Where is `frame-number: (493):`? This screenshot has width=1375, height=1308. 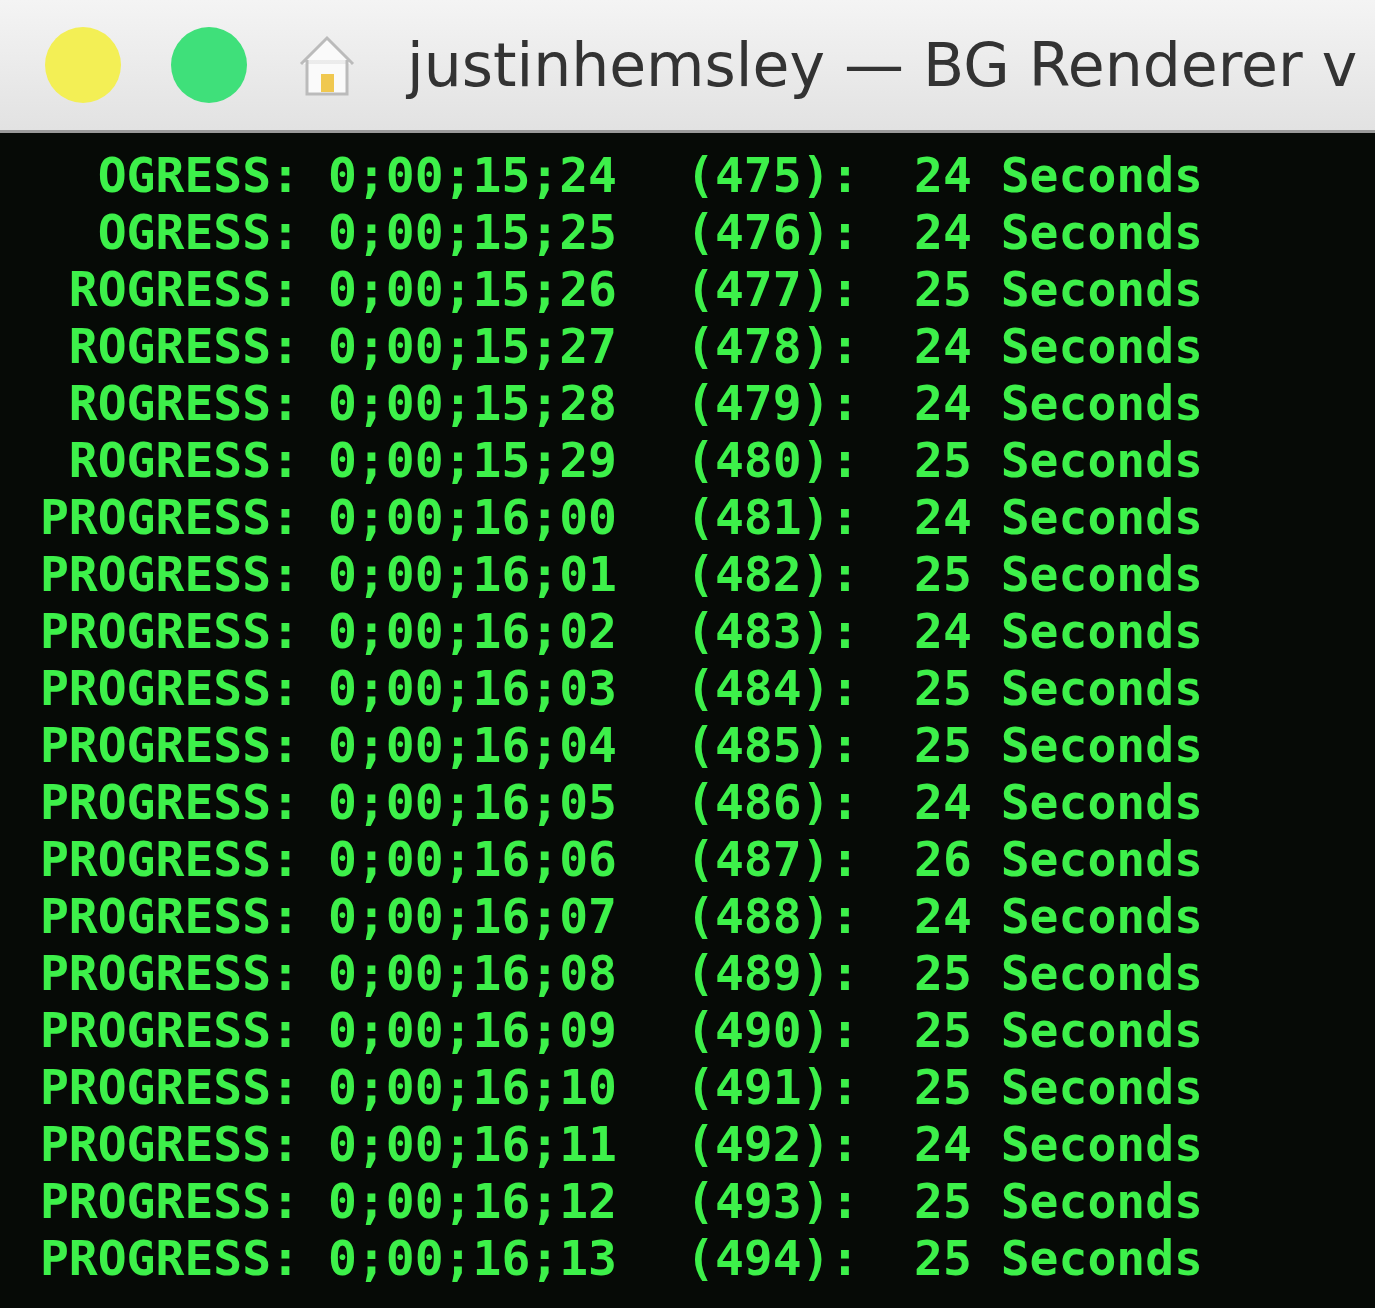 frame-number: (493): is located at coordinates (773, 1201).